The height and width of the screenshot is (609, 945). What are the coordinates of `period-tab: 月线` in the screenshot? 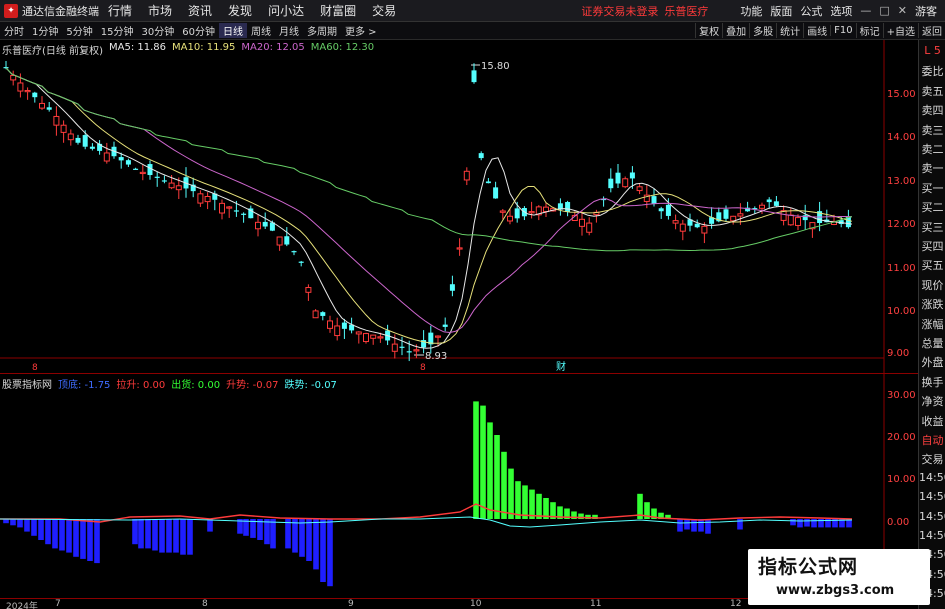 It's located at (289, 30).